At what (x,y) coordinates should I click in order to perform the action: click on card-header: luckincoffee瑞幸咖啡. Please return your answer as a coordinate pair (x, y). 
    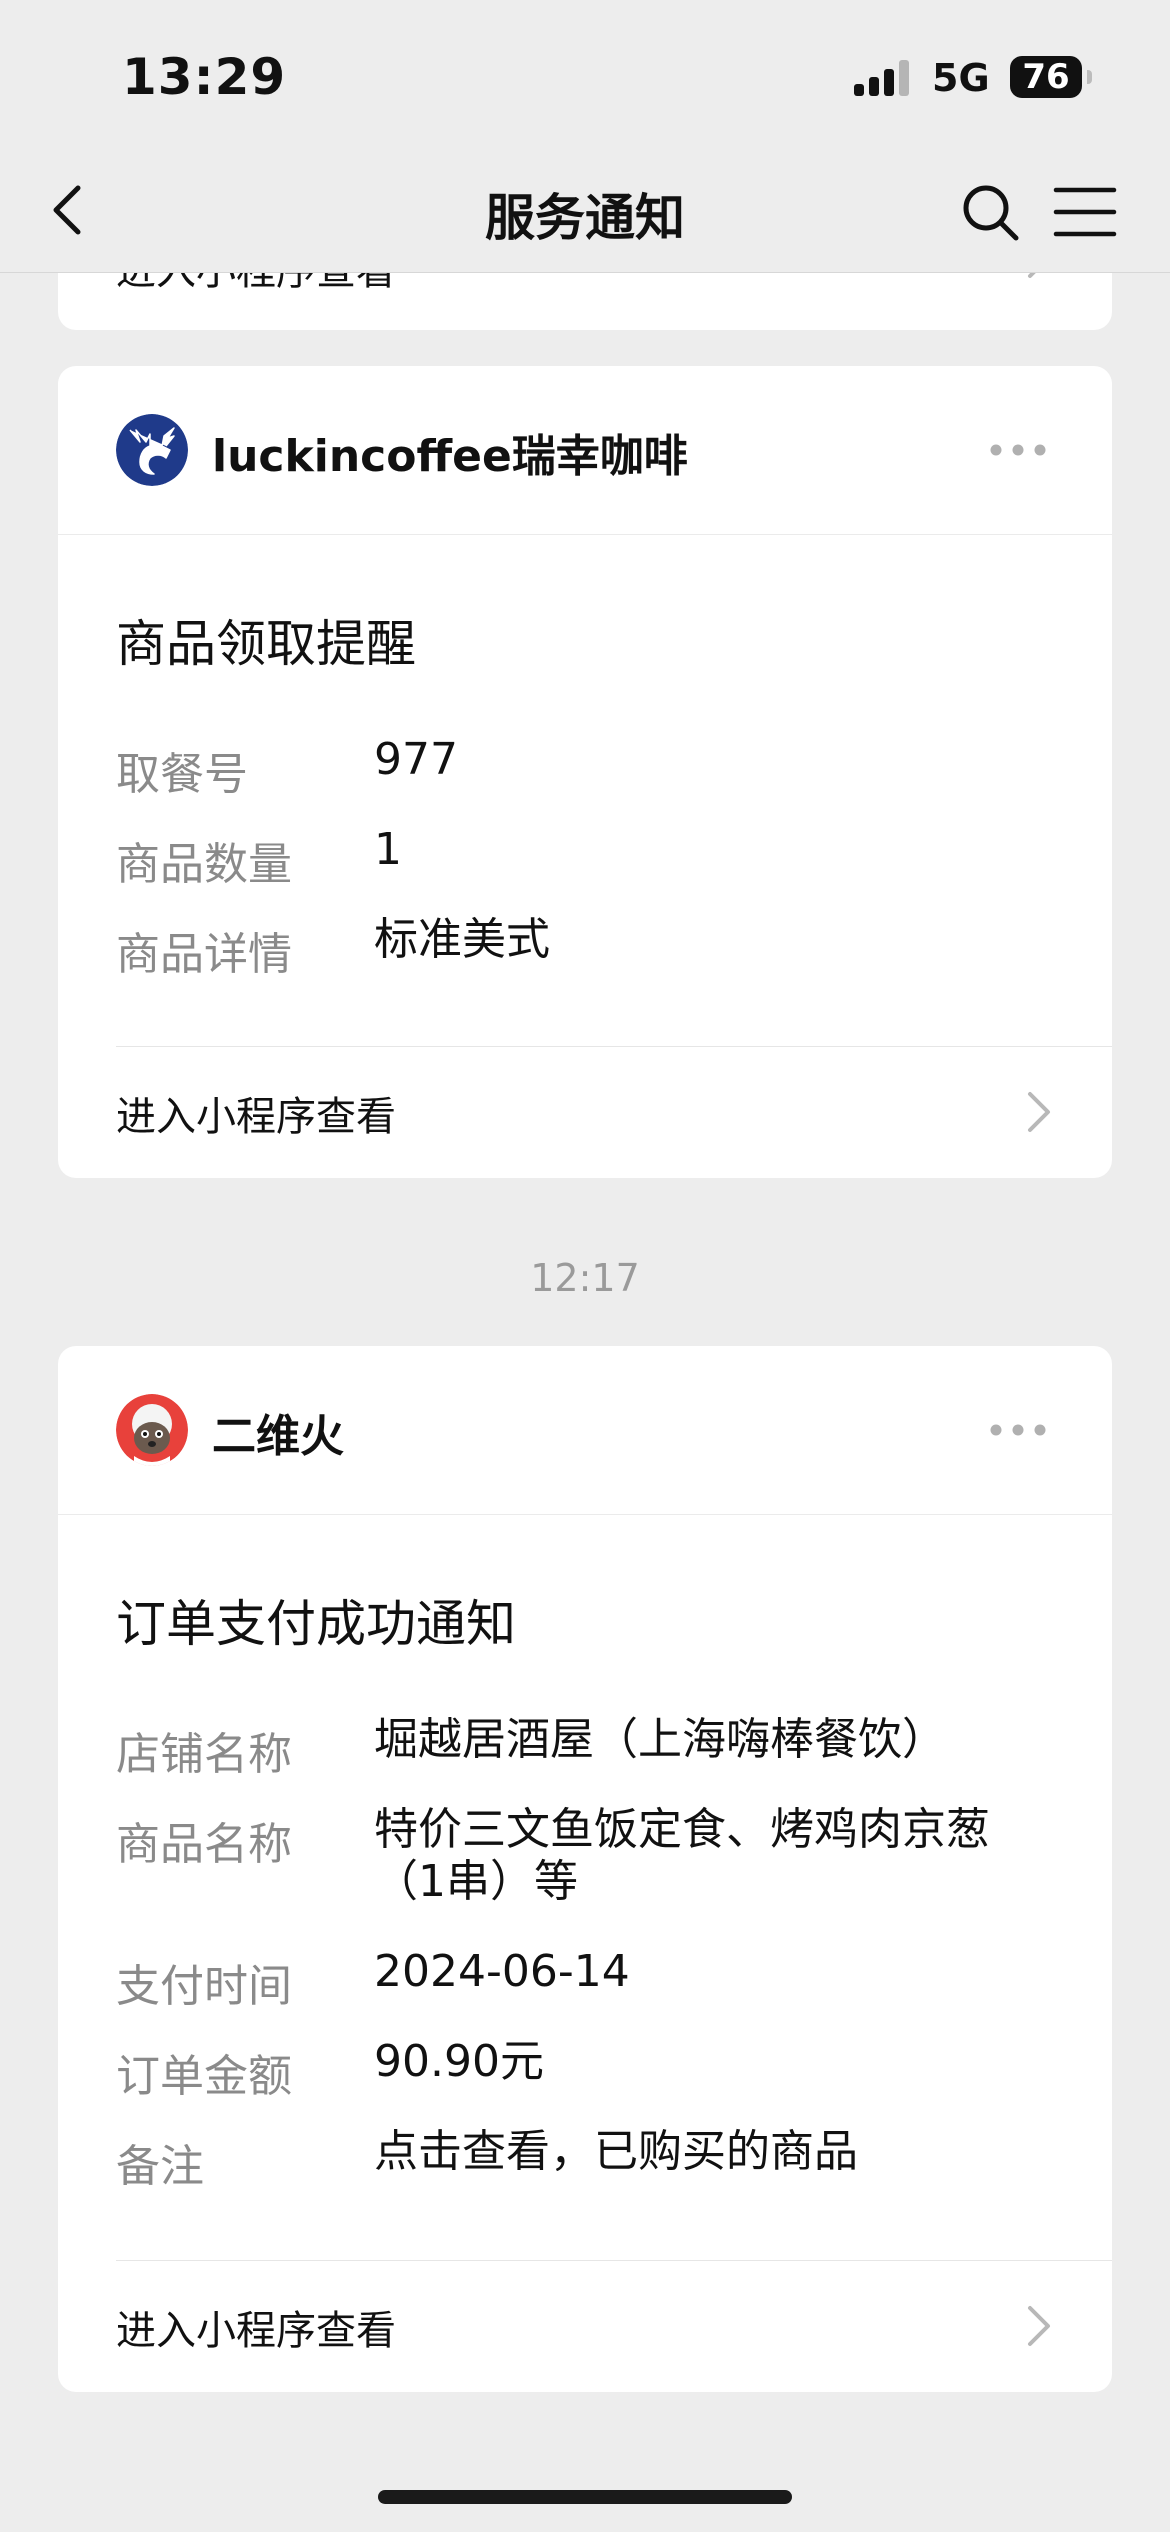
    Looking at the image, I should click on (585, 450).